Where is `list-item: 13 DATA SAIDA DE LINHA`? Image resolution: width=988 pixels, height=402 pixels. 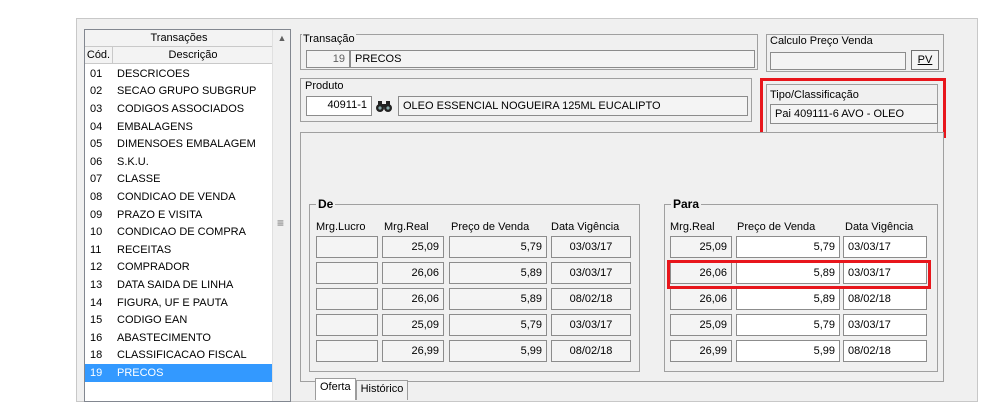
list-item: 13 DATA SAIDA DE LINHA is located at coordinates (179, 285).